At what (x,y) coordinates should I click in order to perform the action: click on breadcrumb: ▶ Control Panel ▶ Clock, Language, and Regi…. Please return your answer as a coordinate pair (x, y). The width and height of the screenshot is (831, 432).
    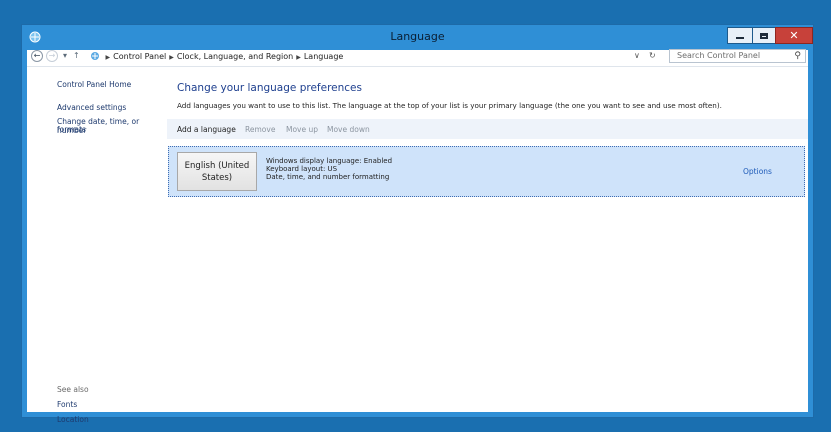
    Looking at the image, I should click on (375, 56).